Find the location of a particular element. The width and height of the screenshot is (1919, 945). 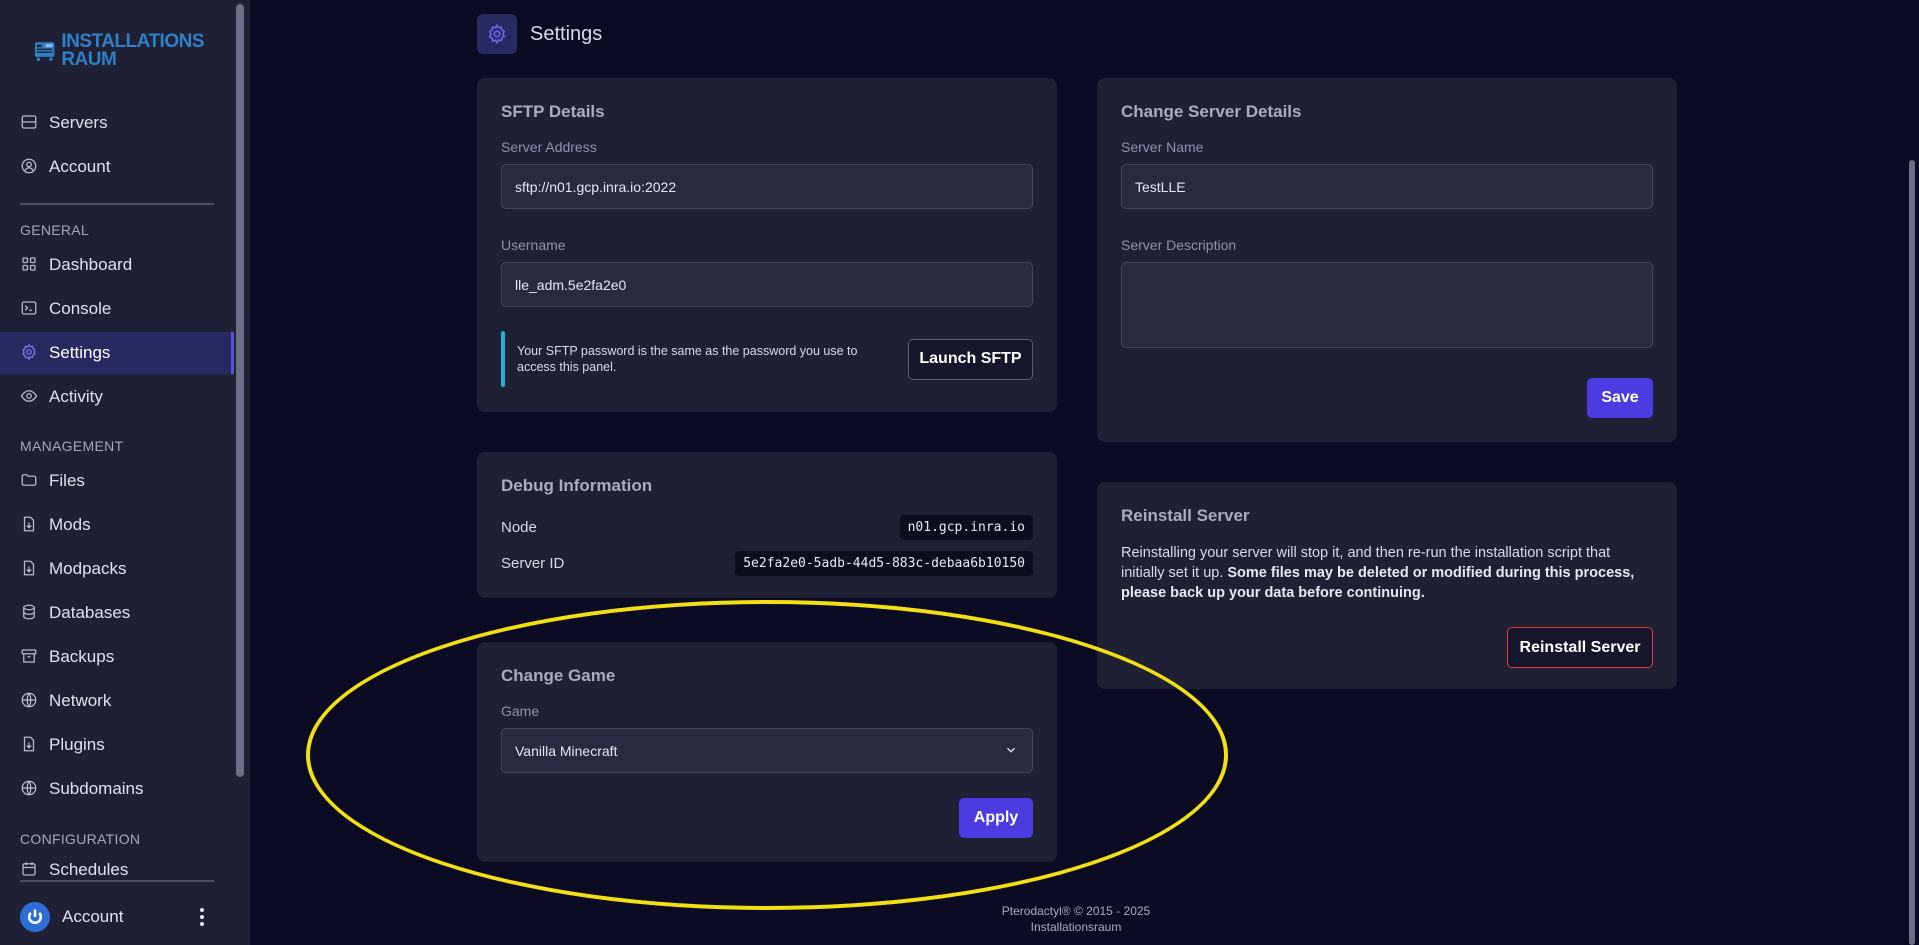

archive-icon is located at coordinates (30, 657).